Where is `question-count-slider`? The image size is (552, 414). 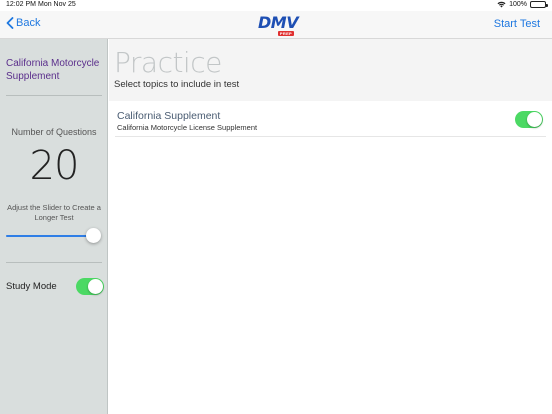 question-count-slider is located at coordinates (53, 236).